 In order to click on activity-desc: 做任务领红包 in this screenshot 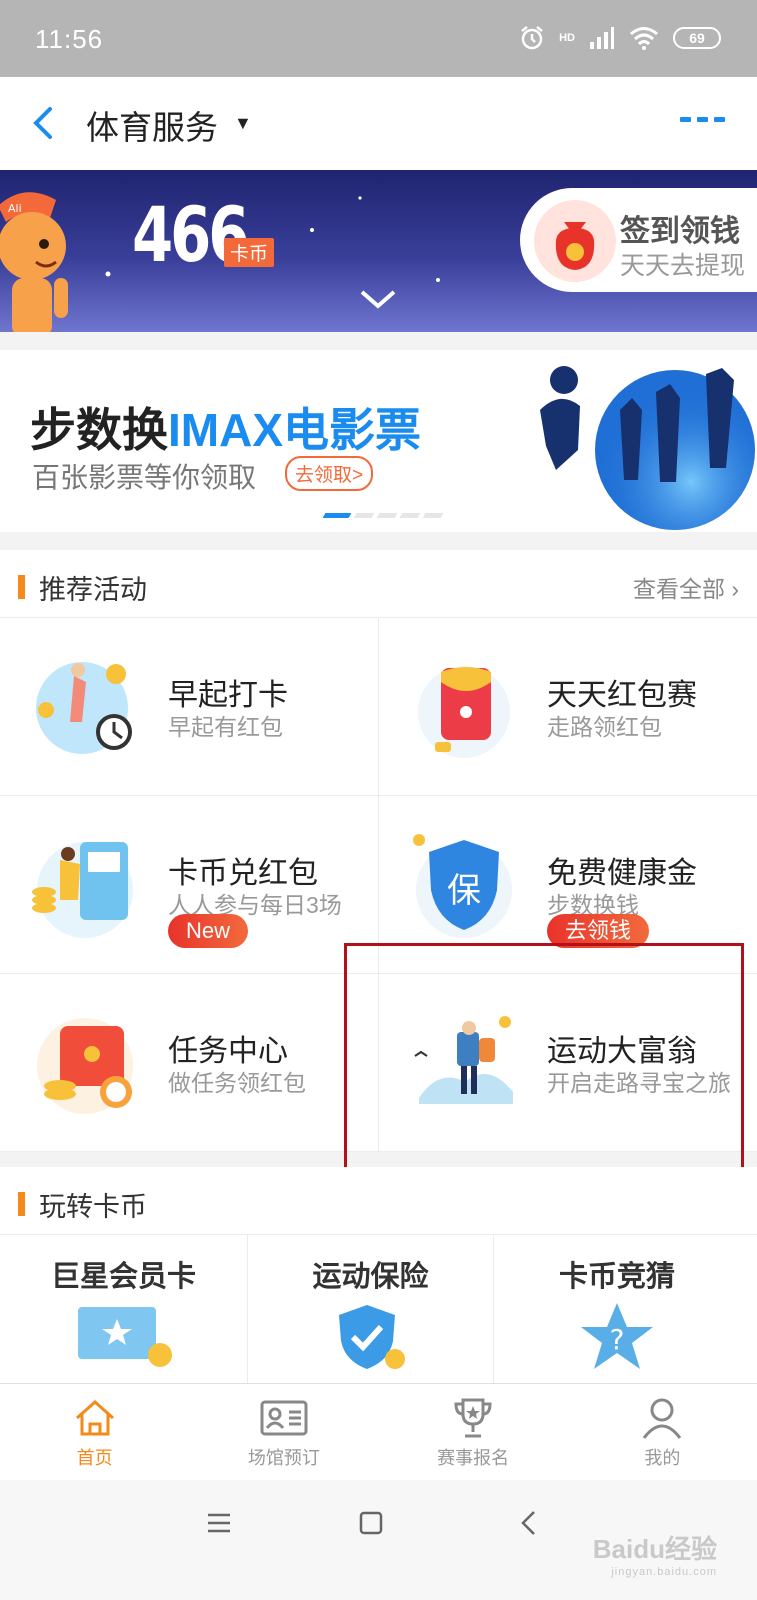, I will do `click(237, 1083)`.